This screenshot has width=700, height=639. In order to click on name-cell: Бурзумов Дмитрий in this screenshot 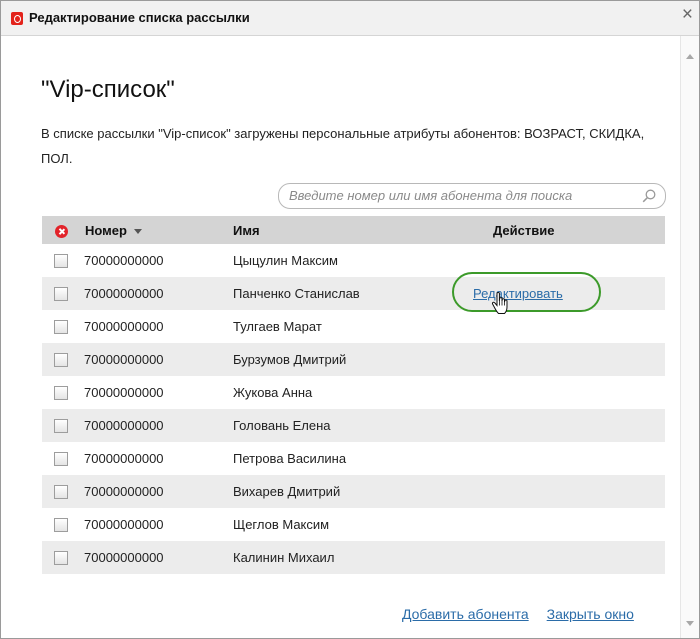, I will do `click(347, 359)`.